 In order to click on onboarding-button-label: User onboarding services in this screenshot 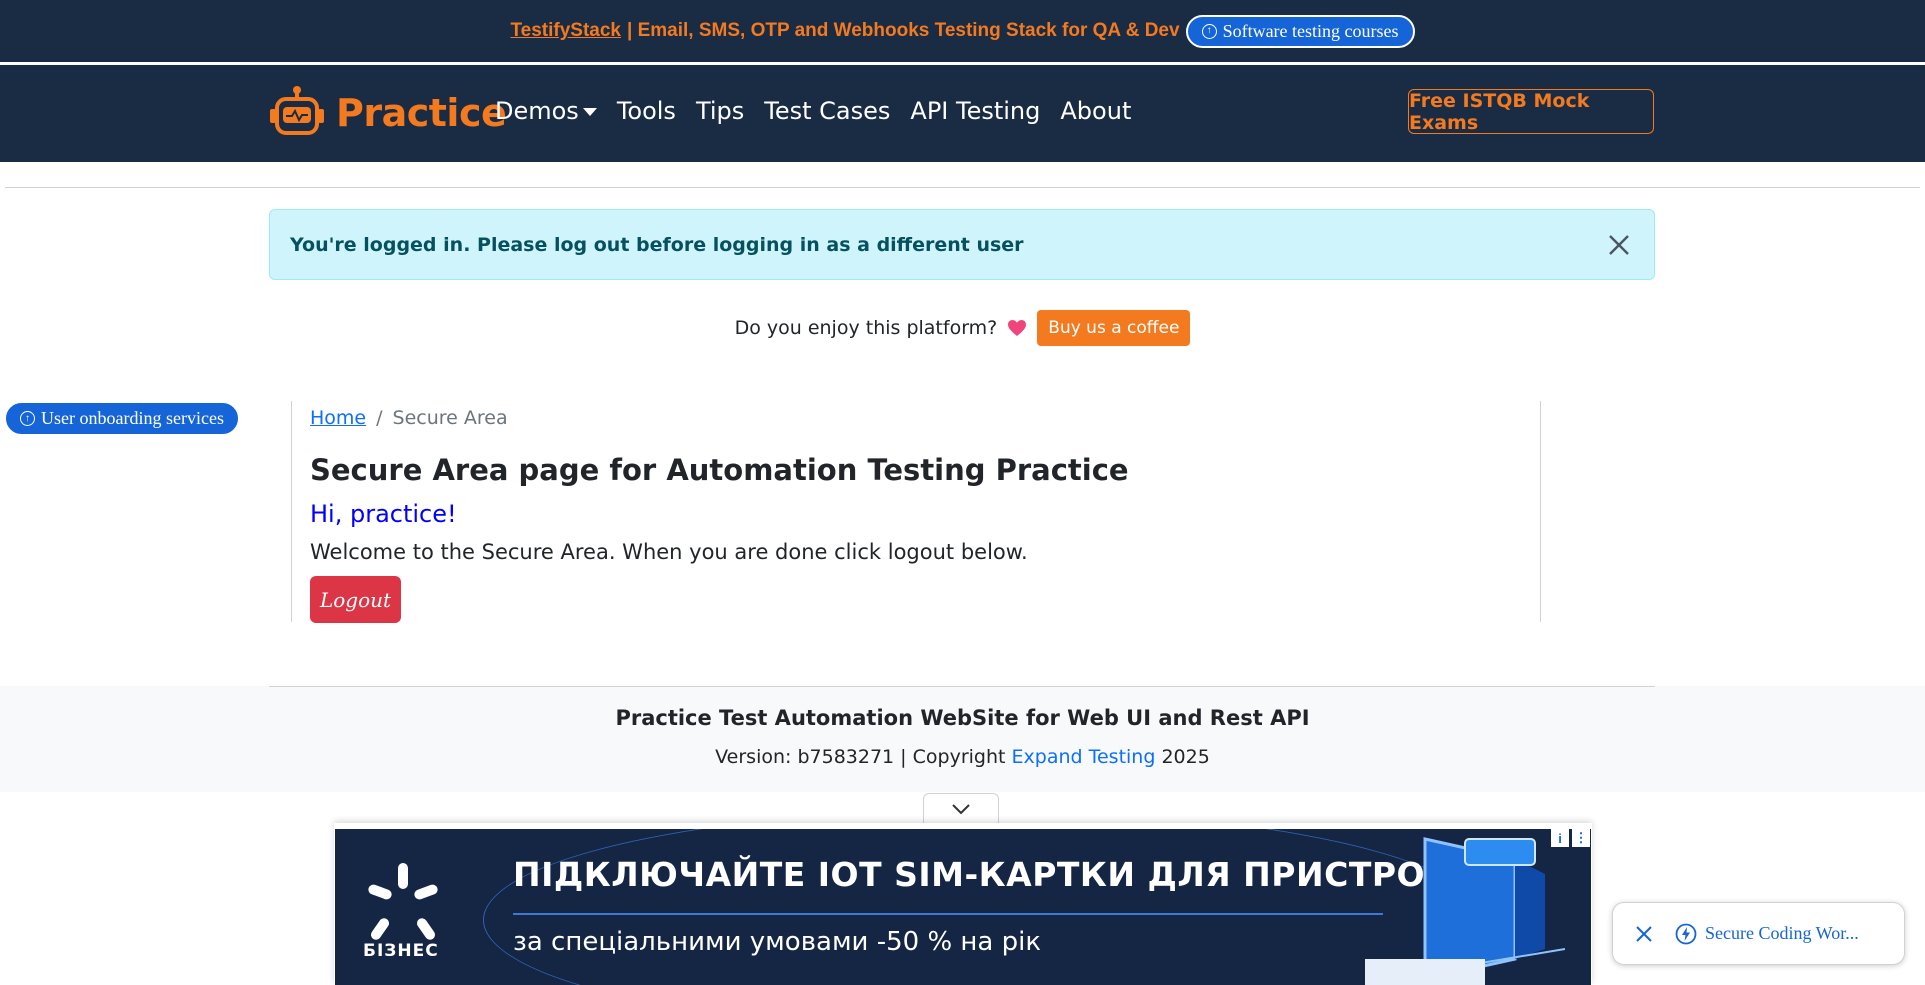, I will do `click(132, 418)`.